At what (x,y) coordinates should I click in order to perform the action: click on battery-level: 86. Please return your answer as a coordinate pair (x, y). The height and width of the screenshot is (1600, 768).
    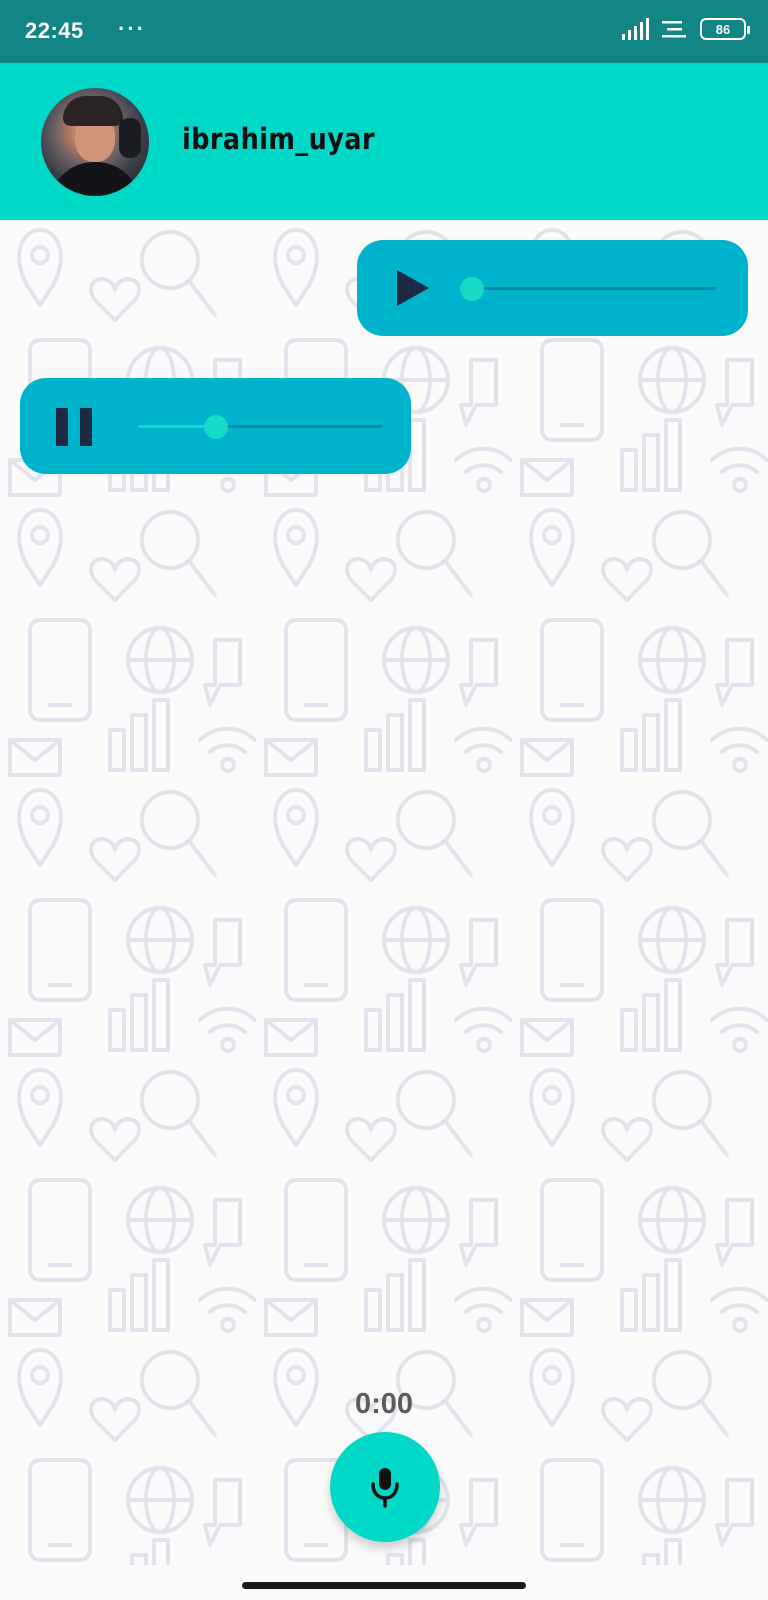
    Looking at the image, I should click on (723, 29).